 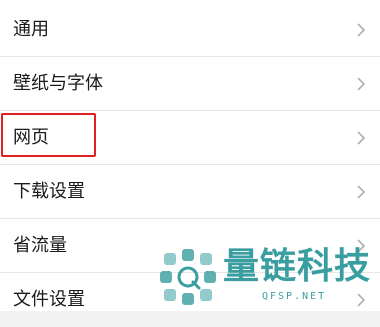 I want to click on brand-logo-icon, so click(x=188, y=277).